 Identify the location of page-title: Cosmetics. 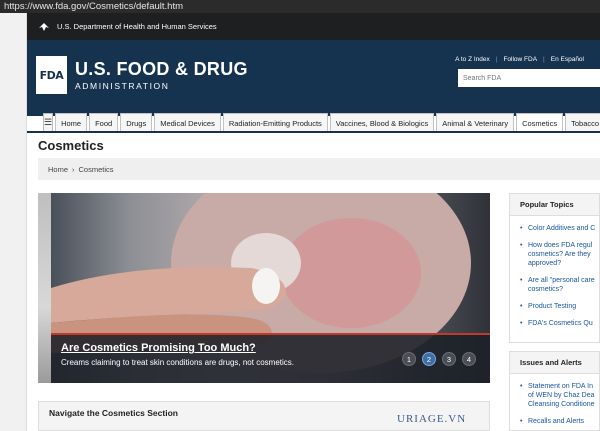
(71, 145).